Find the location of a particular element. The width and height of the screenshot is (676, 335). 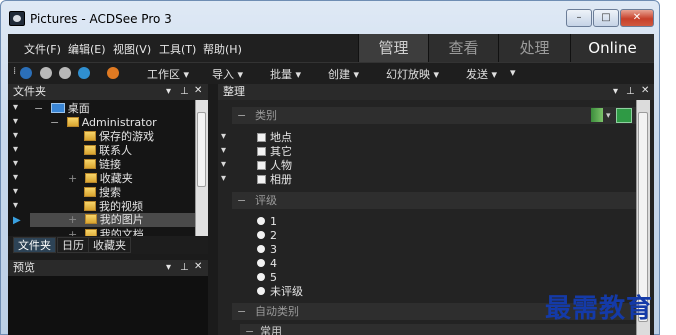

common-subsection-header: − 常用 is located at coordinates (438, 329).